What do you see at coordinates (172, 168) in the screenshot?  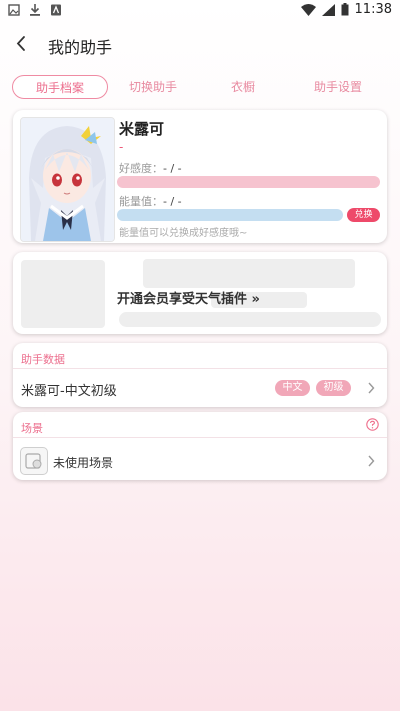 I see `favor-value: - / -` at bounding box center [172, 168].